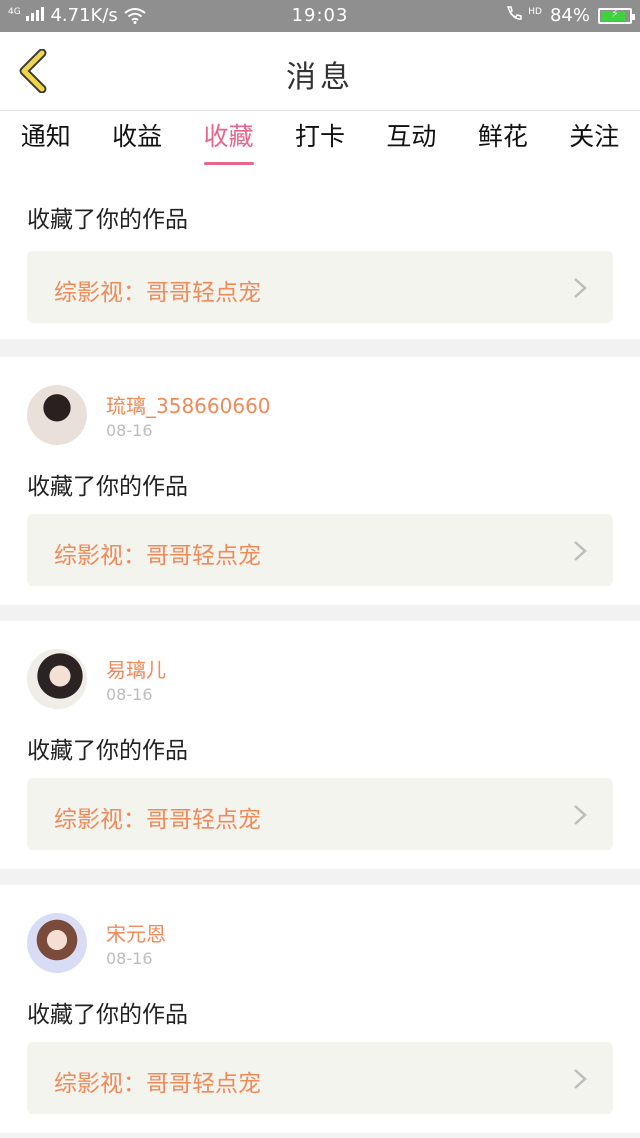  What do you see at coordinates (320, 77) in the screenshot?
I see `page-title: 消息` at bounding box center [320, 77].